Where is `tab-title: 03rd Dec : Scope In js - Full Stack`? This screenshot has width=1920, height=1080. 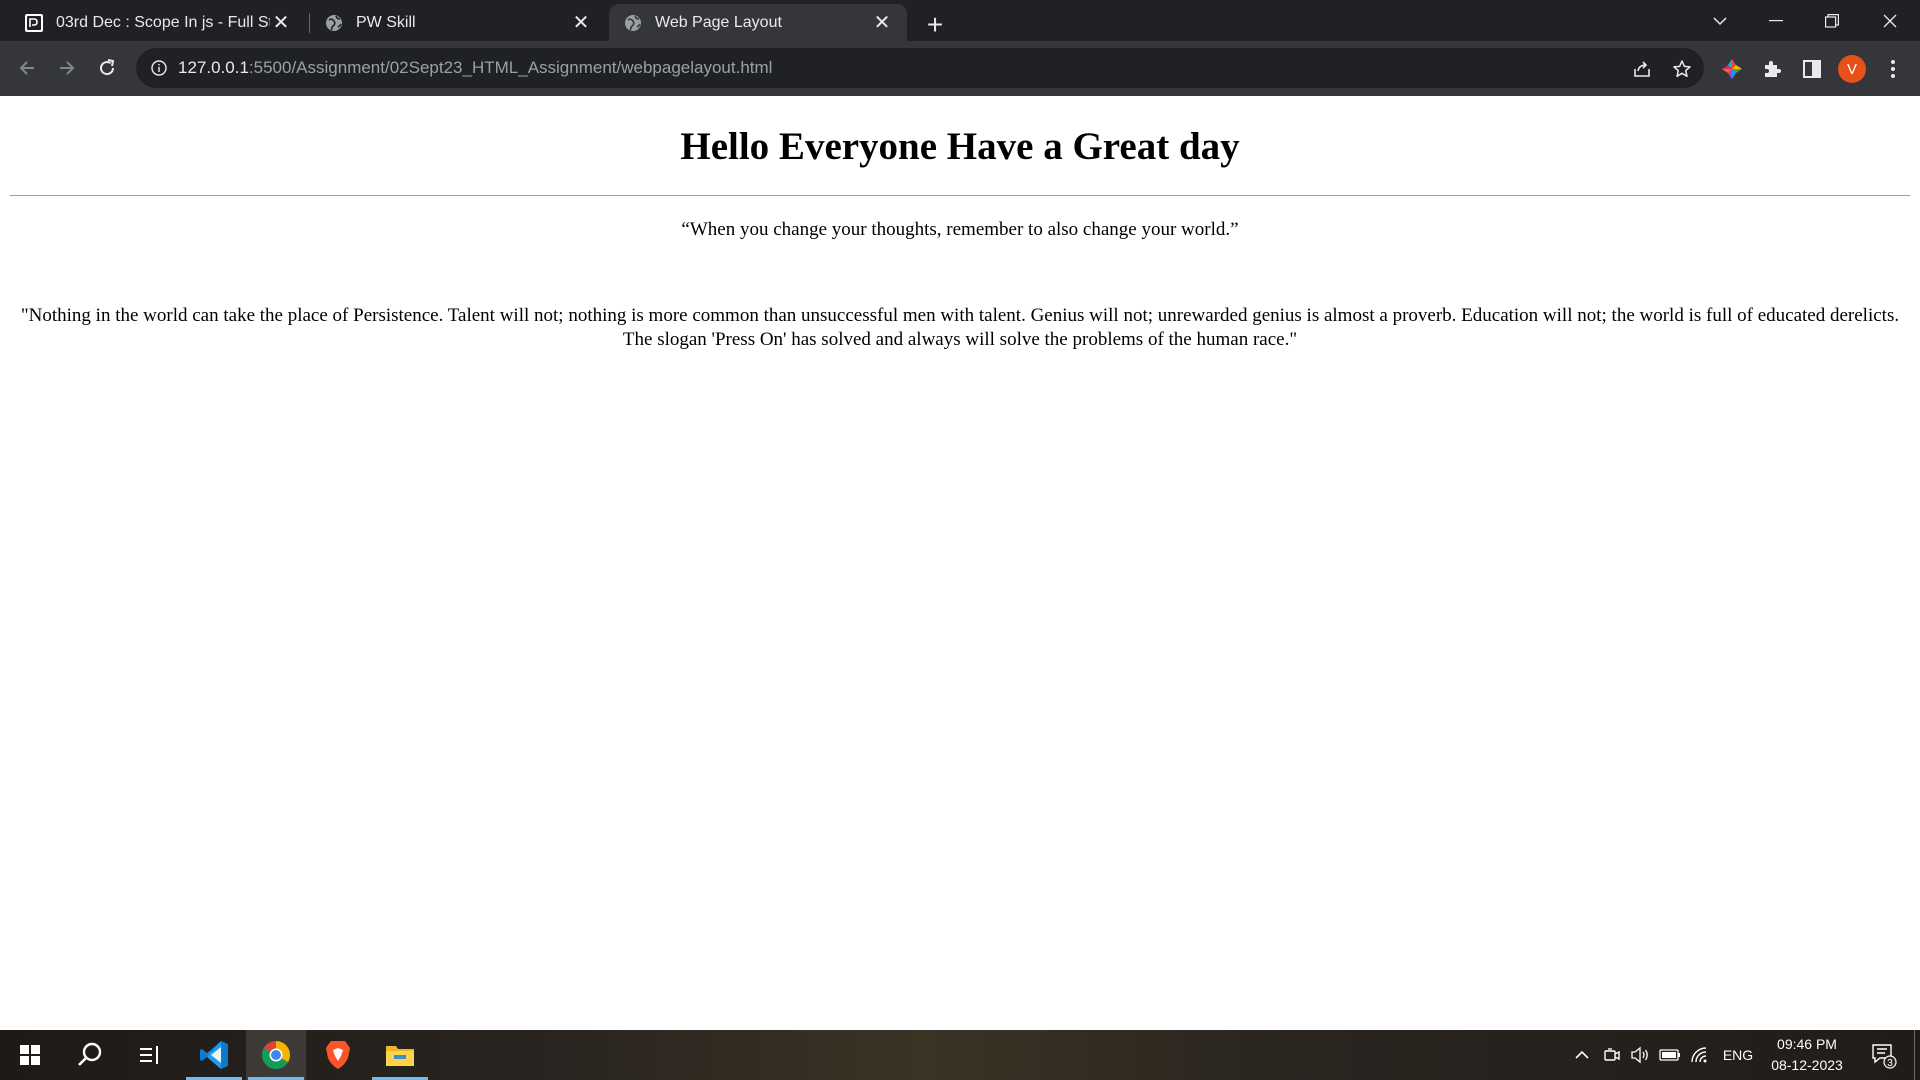 tab-title: 03rd Dec : Scope In js - Full Stack is located at coordinates (163, 22).